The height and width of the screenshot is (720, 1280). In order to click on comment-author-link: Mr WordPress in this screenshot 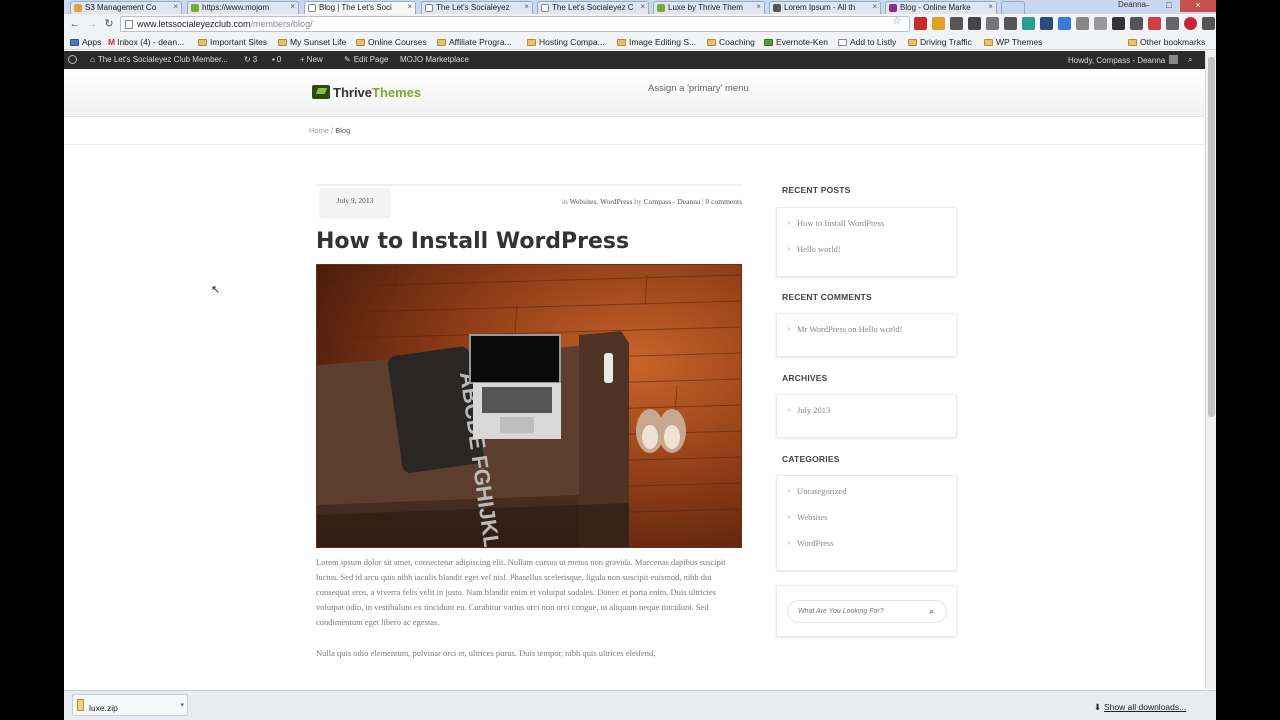, I will do `click(821, 329)`.